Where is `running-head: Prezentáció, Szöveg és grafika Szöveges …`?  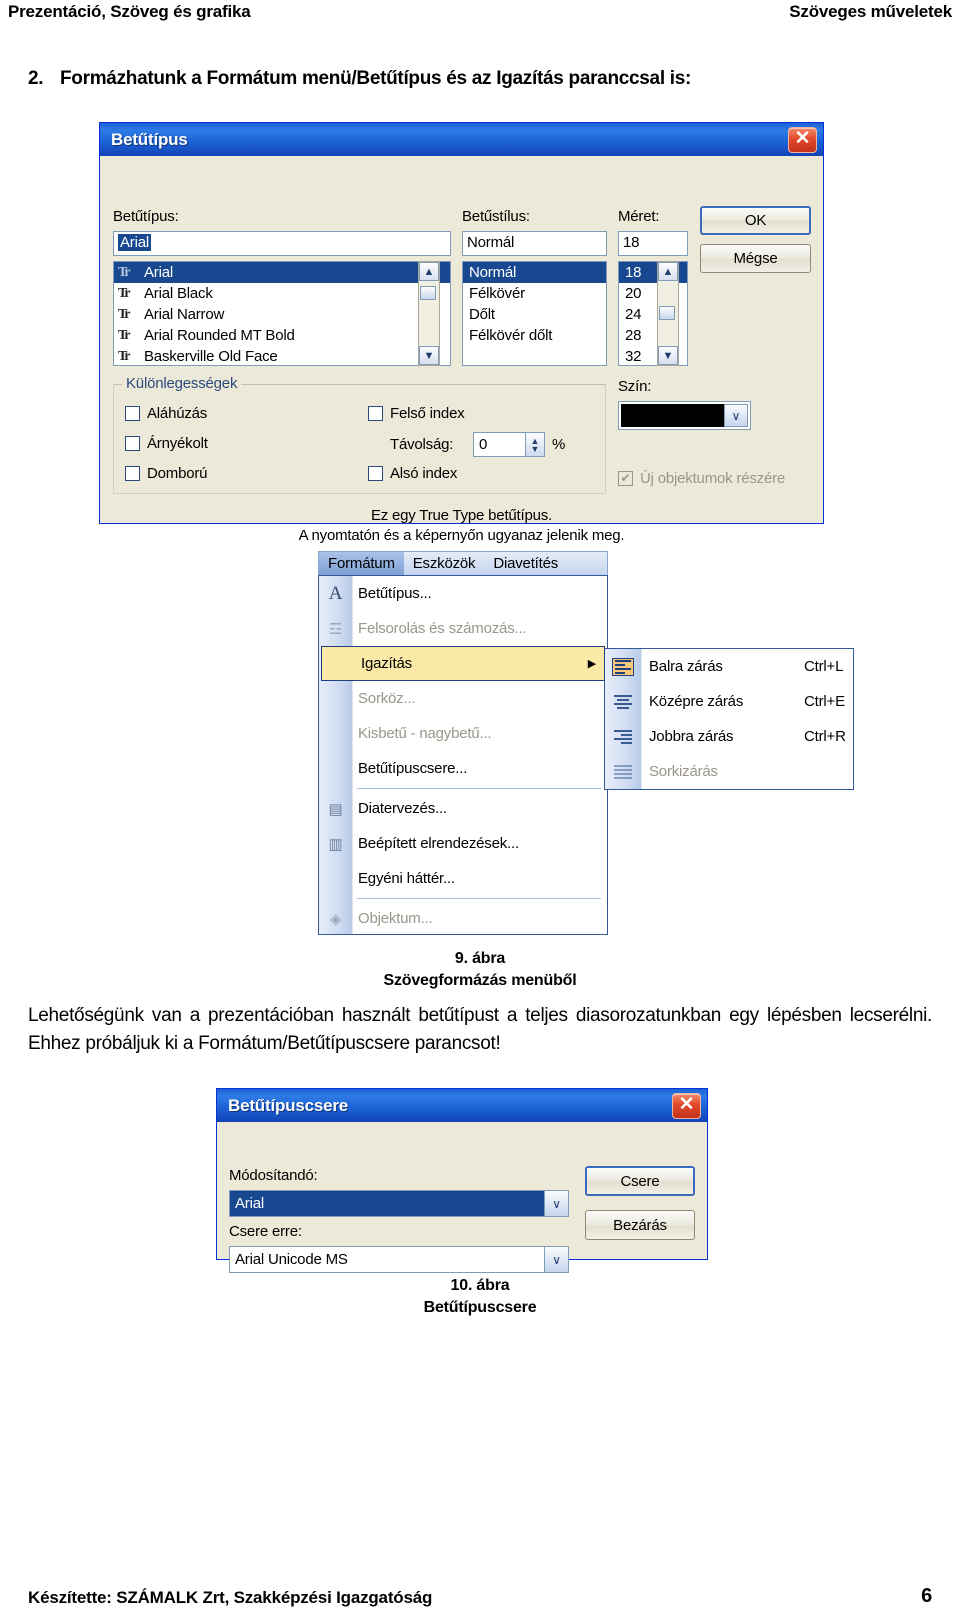
running-head: Prezentáció, Szöveg és grafika Szöveges … is located at coordinates (480, 17).